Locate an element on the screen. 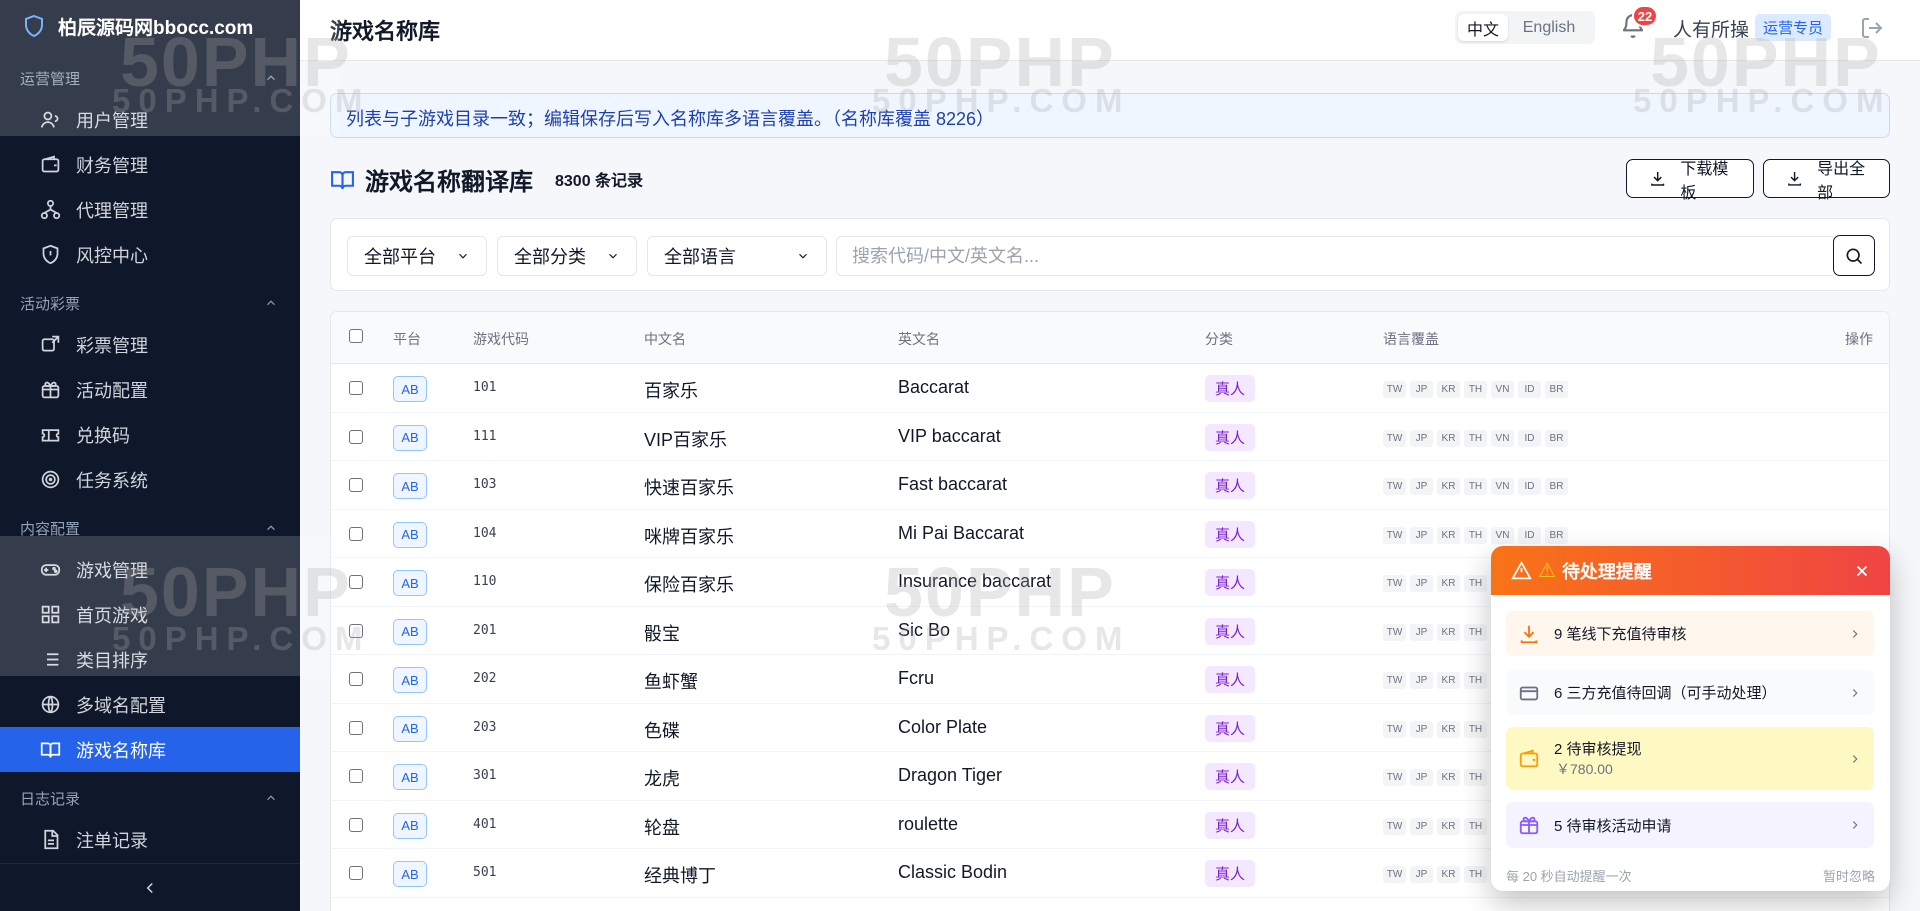 The image size is (1920, 911). shield-icon is located at coordinates (34, 26).